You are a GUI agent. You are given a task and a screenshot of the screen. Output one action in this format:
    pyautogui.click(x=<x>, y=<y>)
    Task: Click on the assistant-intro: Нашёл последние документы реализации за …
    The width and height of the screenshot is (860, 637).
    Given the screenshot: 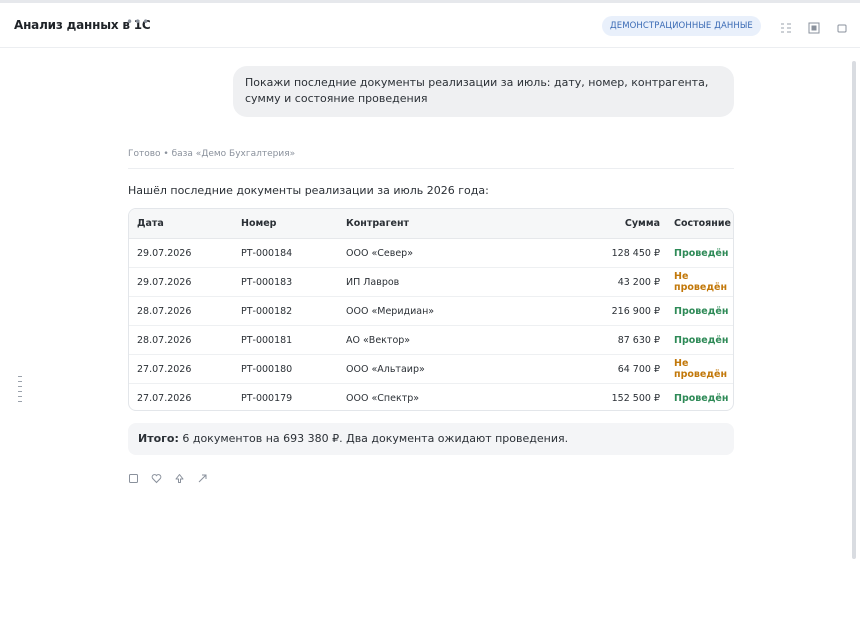 What is the action you would take?
    pyautogui.click(x=308, y=190)
    